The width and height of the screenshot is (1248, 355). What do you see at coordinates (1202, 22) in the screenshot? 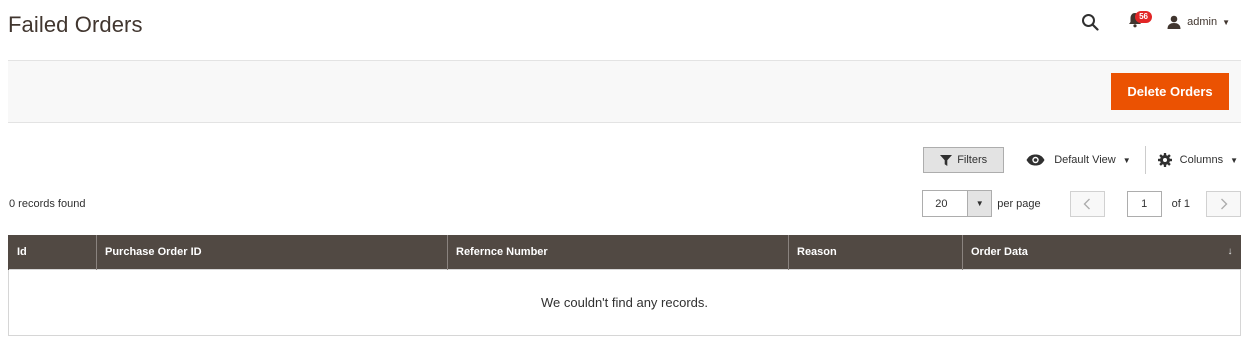
I see `user-name: admin` at bounding box center [1202, 22].